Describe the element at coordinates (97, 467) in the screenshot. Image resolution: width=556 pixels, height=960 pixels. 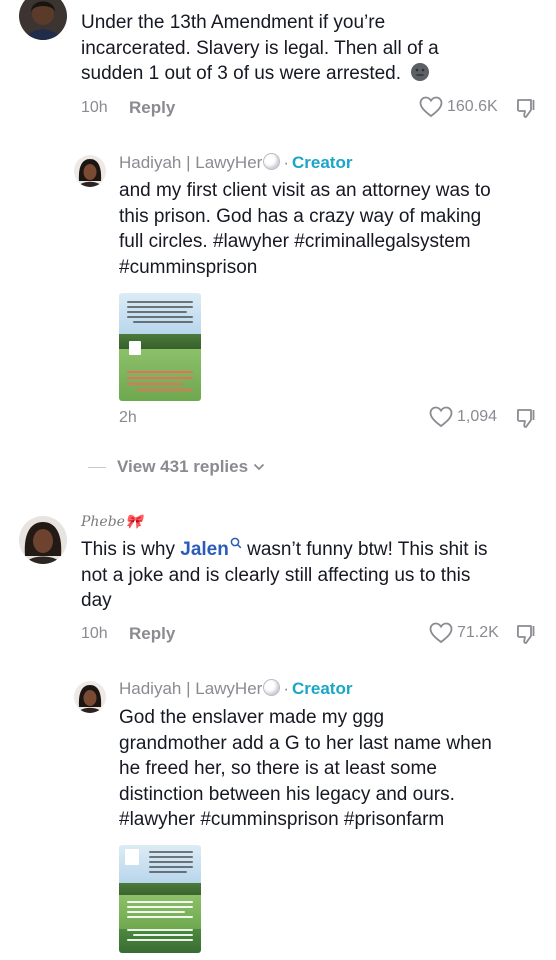
I see `divider-line` at that location.